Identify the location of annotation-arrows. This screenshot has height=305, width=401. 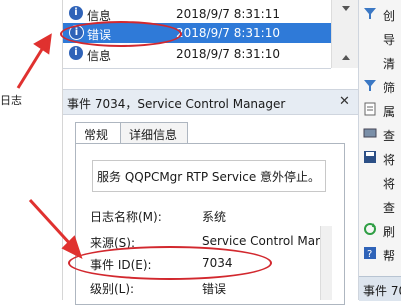
(49, 146).